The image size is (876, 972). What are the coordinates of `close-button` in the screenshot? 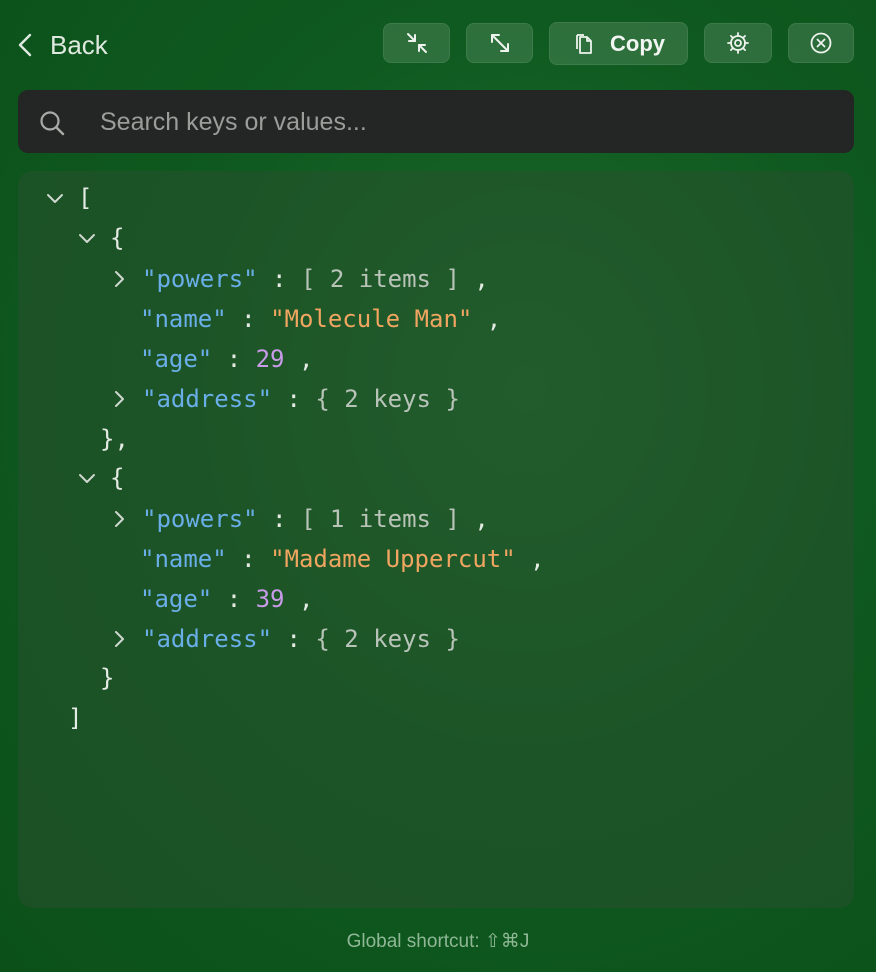 It's located at (821, 43).